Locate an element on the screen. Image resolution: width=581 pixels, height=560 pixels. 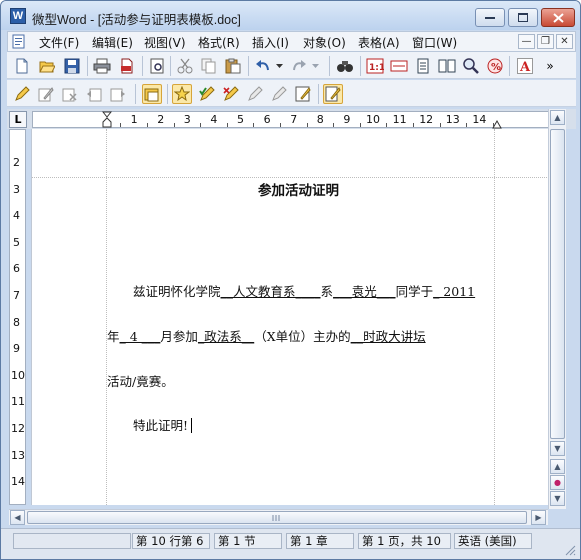
undo-dropdown is located at coordinates (279, 66).